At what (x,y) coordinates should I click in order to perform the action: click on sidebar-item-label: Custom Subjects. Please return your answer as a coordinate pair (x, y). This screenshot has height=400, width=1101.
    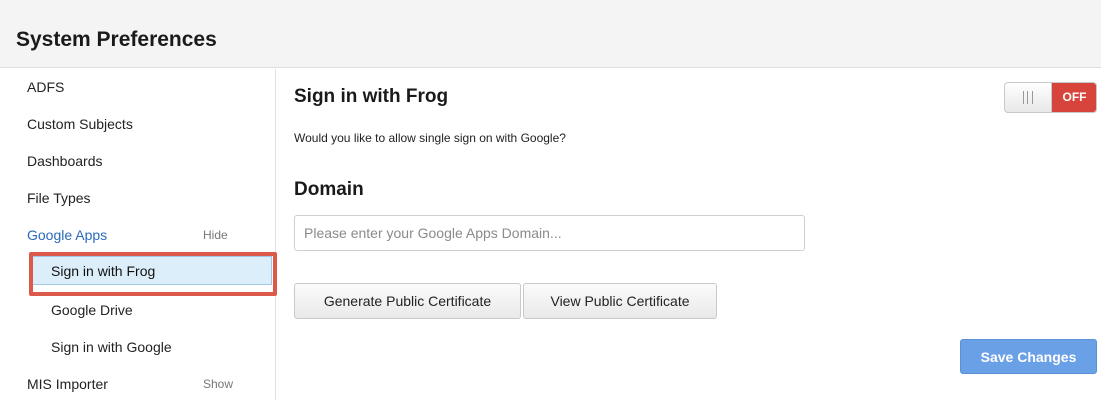
    Looking at the image, I should click on (80, 124).